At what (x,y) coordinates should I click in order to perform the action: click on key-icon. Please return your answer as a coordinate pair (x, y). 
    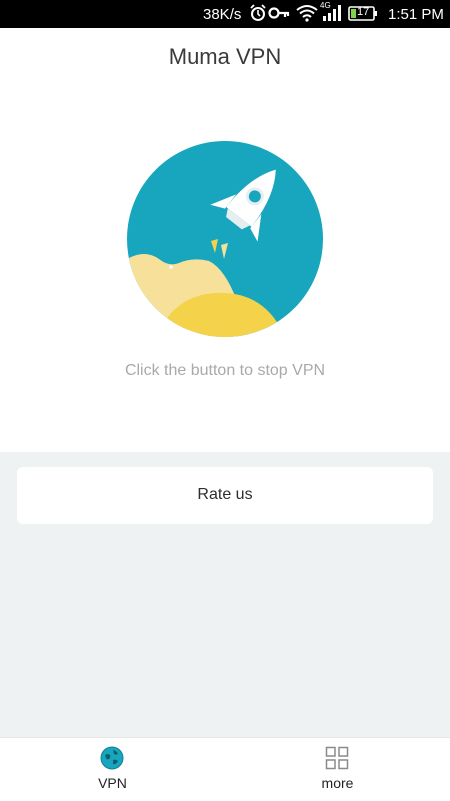
    Looking at the image, I should click on (279, 13).